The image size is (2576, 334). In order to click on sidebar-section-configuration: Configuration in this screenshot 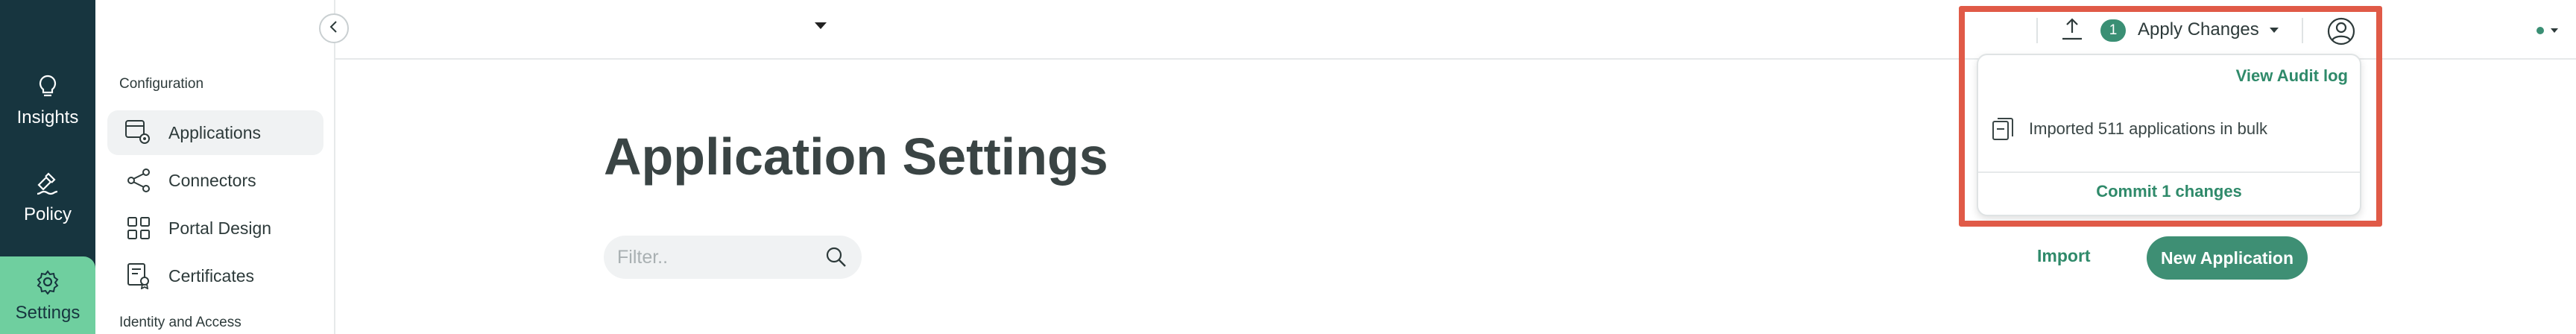, I will do `click(161, 84)`.